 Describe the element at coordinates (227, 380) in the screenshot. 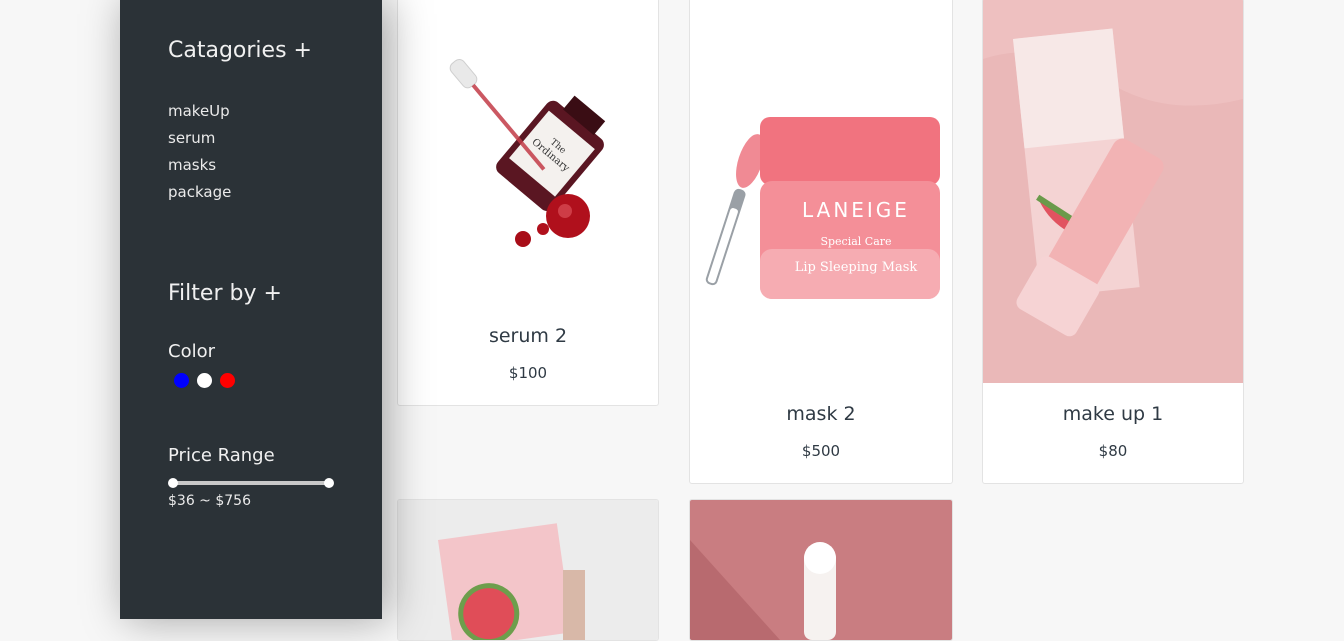

I see `color-swatch-red` at that location.